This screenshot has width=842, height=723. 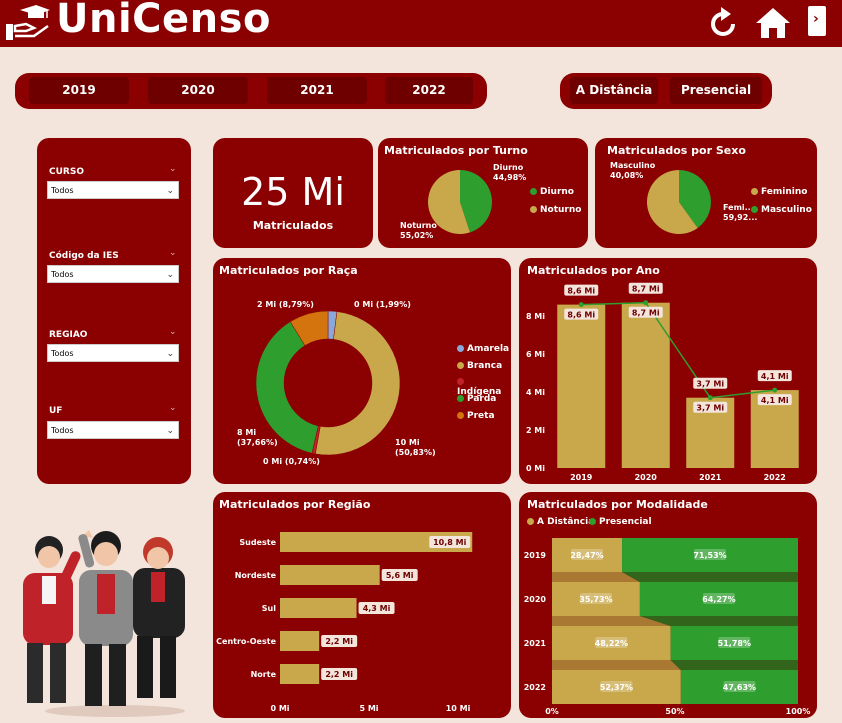 What do you see at coordinates (377, 608) in the screenshot?
I see `bar-data-label: 4,3 Mi` at bounding box center [377, 608].